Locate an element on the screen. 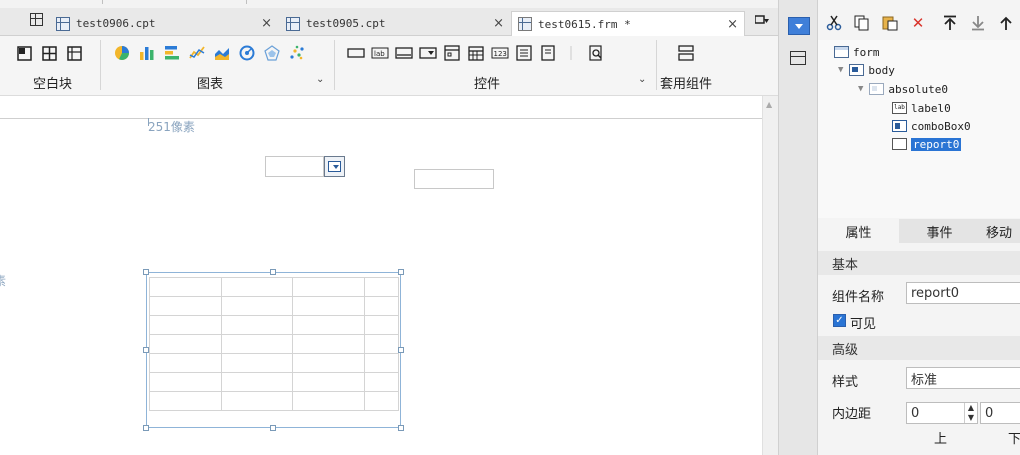 Image resolution: width=1020 pixels, height=455 pixels. button-widget-icon is located at coordinates (404, 53).